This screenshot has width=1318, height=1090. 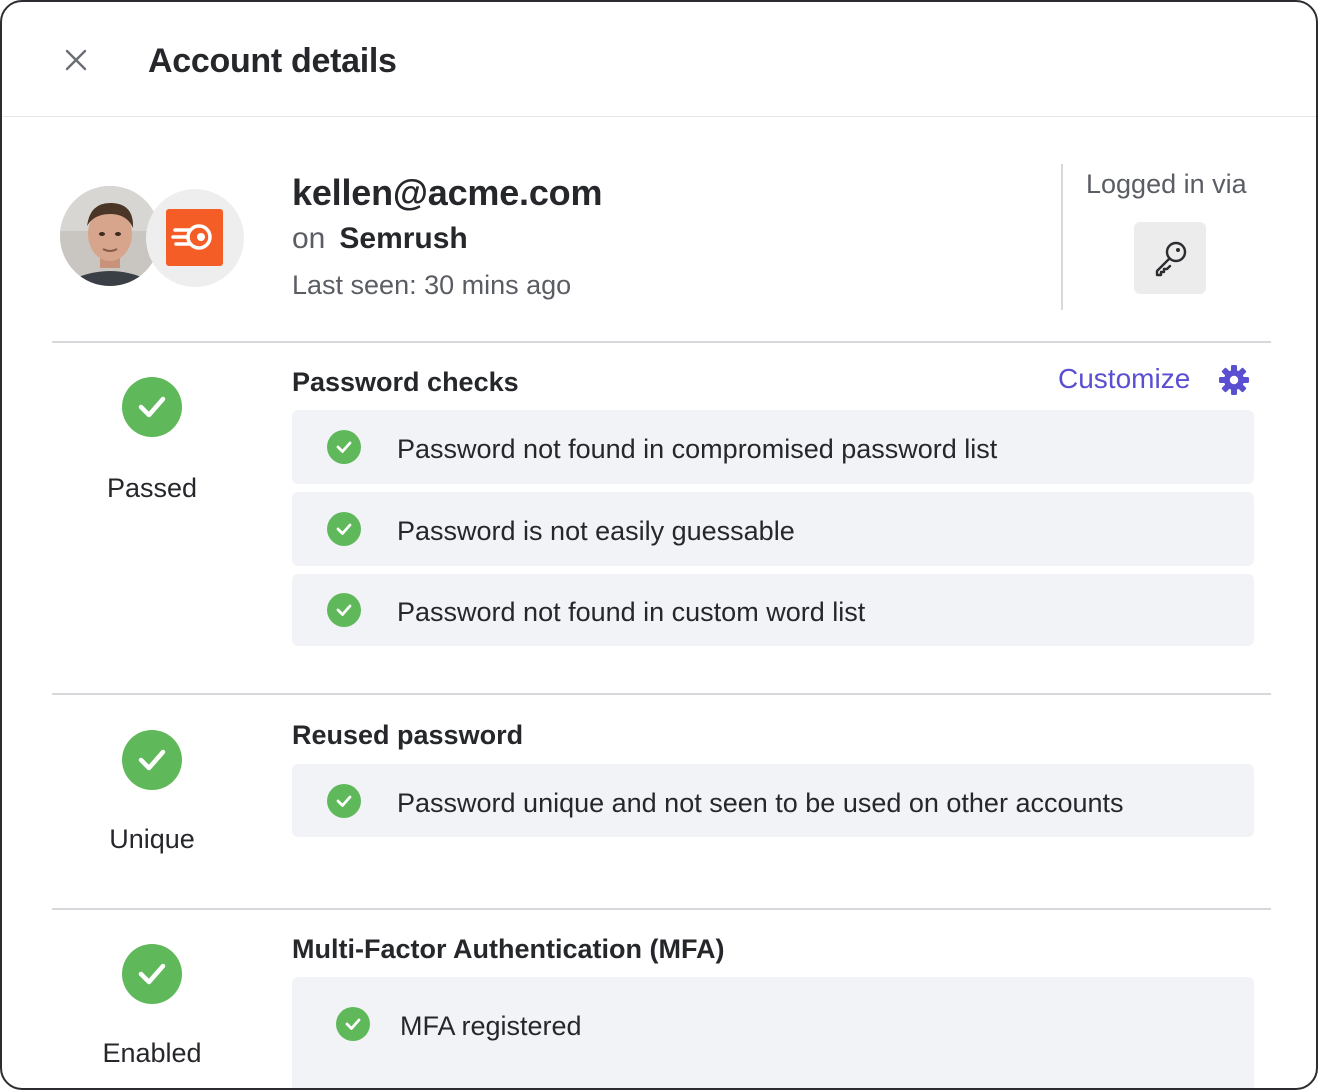 I want to click on last-seen-text: Last seen: 30 mins ago, so click(x=432, y=285).